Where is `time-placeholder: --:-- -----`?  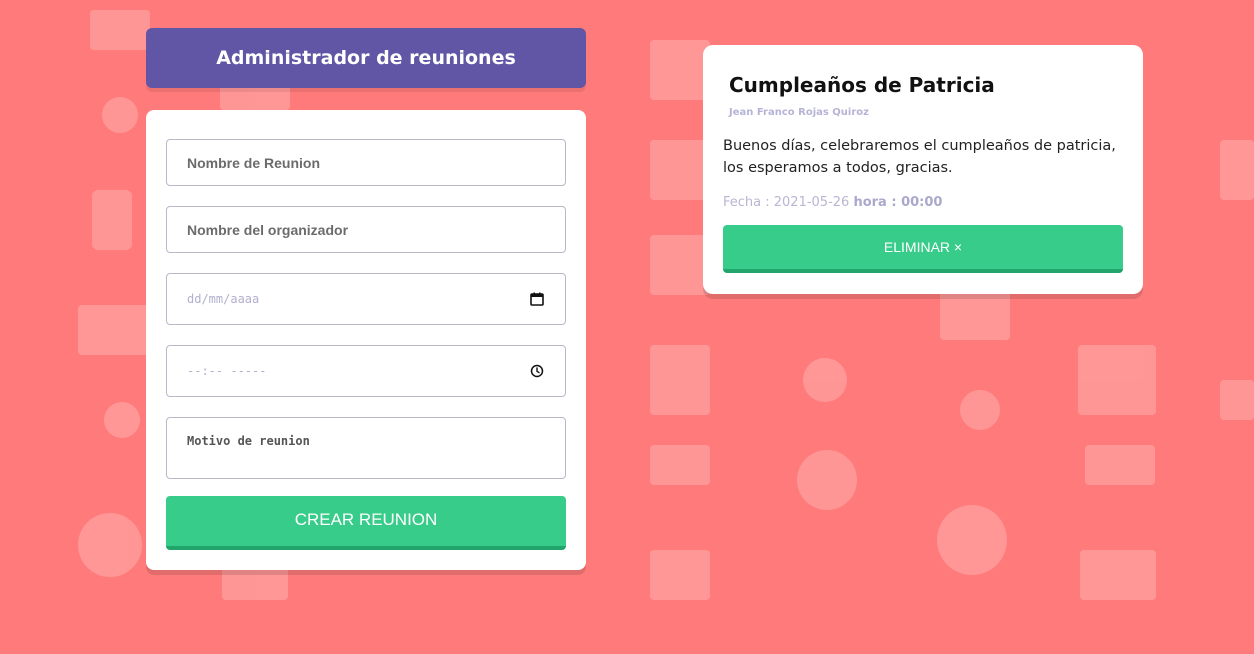
time-placeholder: --:-- ----- is located at coordinates (227, 371).